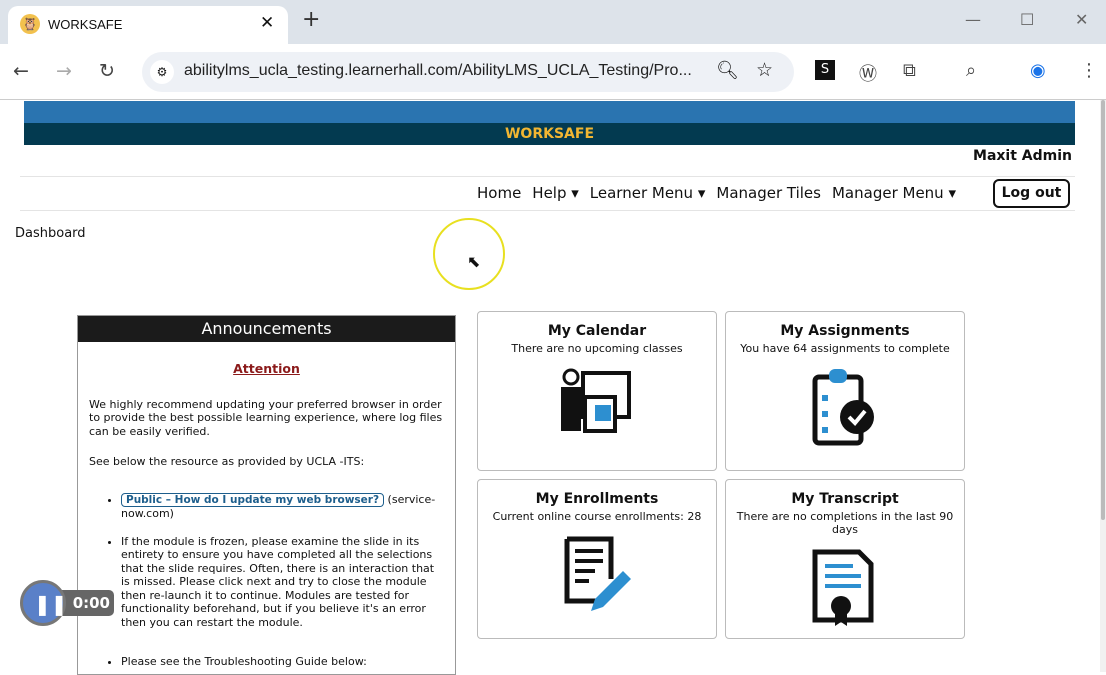 The height and width of the screenshot is (675, 1106). What do you see at coordinates (266, 329) in the screenshot?
I see `announcements-title: Announcements` at bounding box center [266, 329].